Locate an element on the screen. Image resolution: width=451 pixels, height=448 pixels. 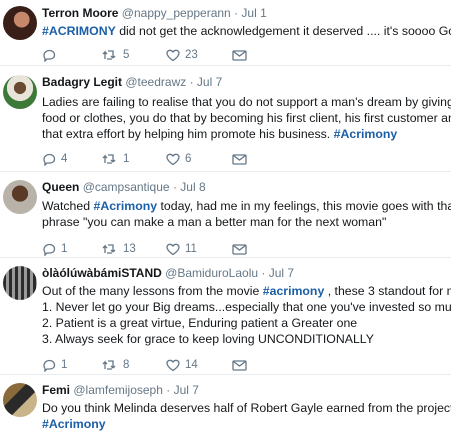
timestamp: Jul 1 is located at coordinates (253, 13).